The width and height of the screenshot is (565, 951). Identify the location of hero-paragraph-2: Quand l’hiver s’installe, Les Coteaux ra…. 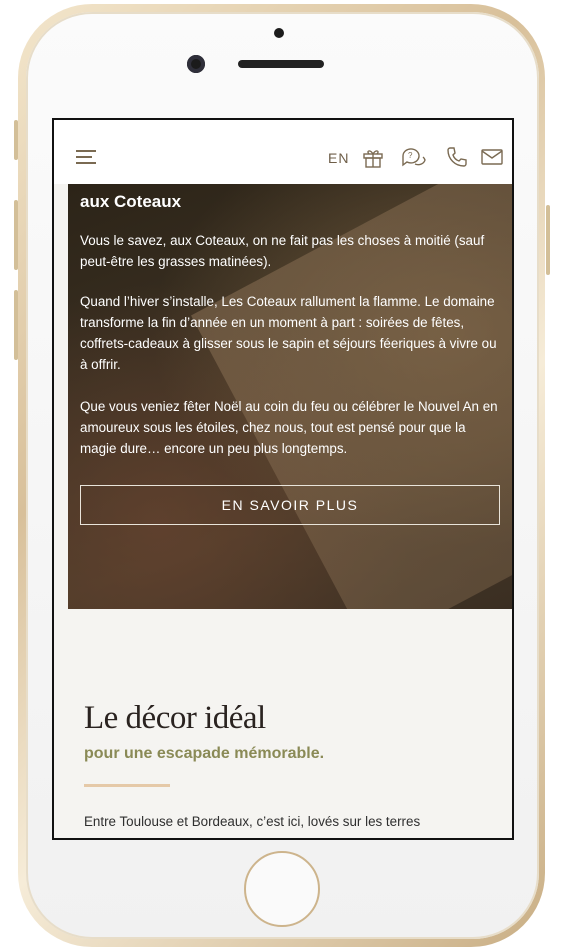
(288, 333).